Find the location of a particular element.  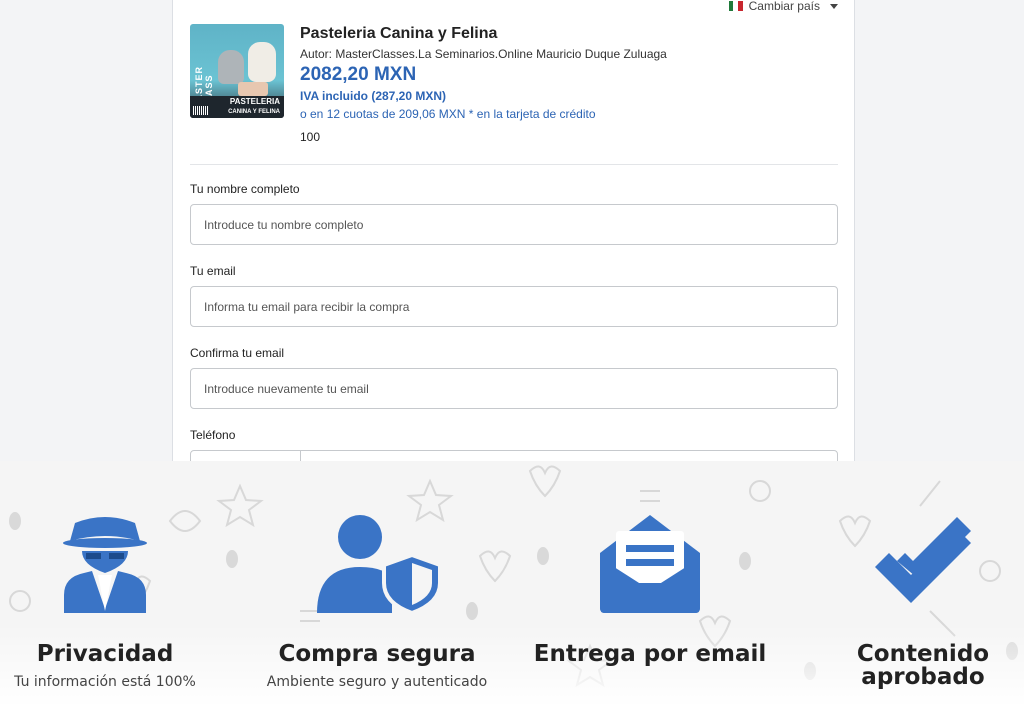

feature-privacy-title: Privacidad is located at coordinates (105, 654).